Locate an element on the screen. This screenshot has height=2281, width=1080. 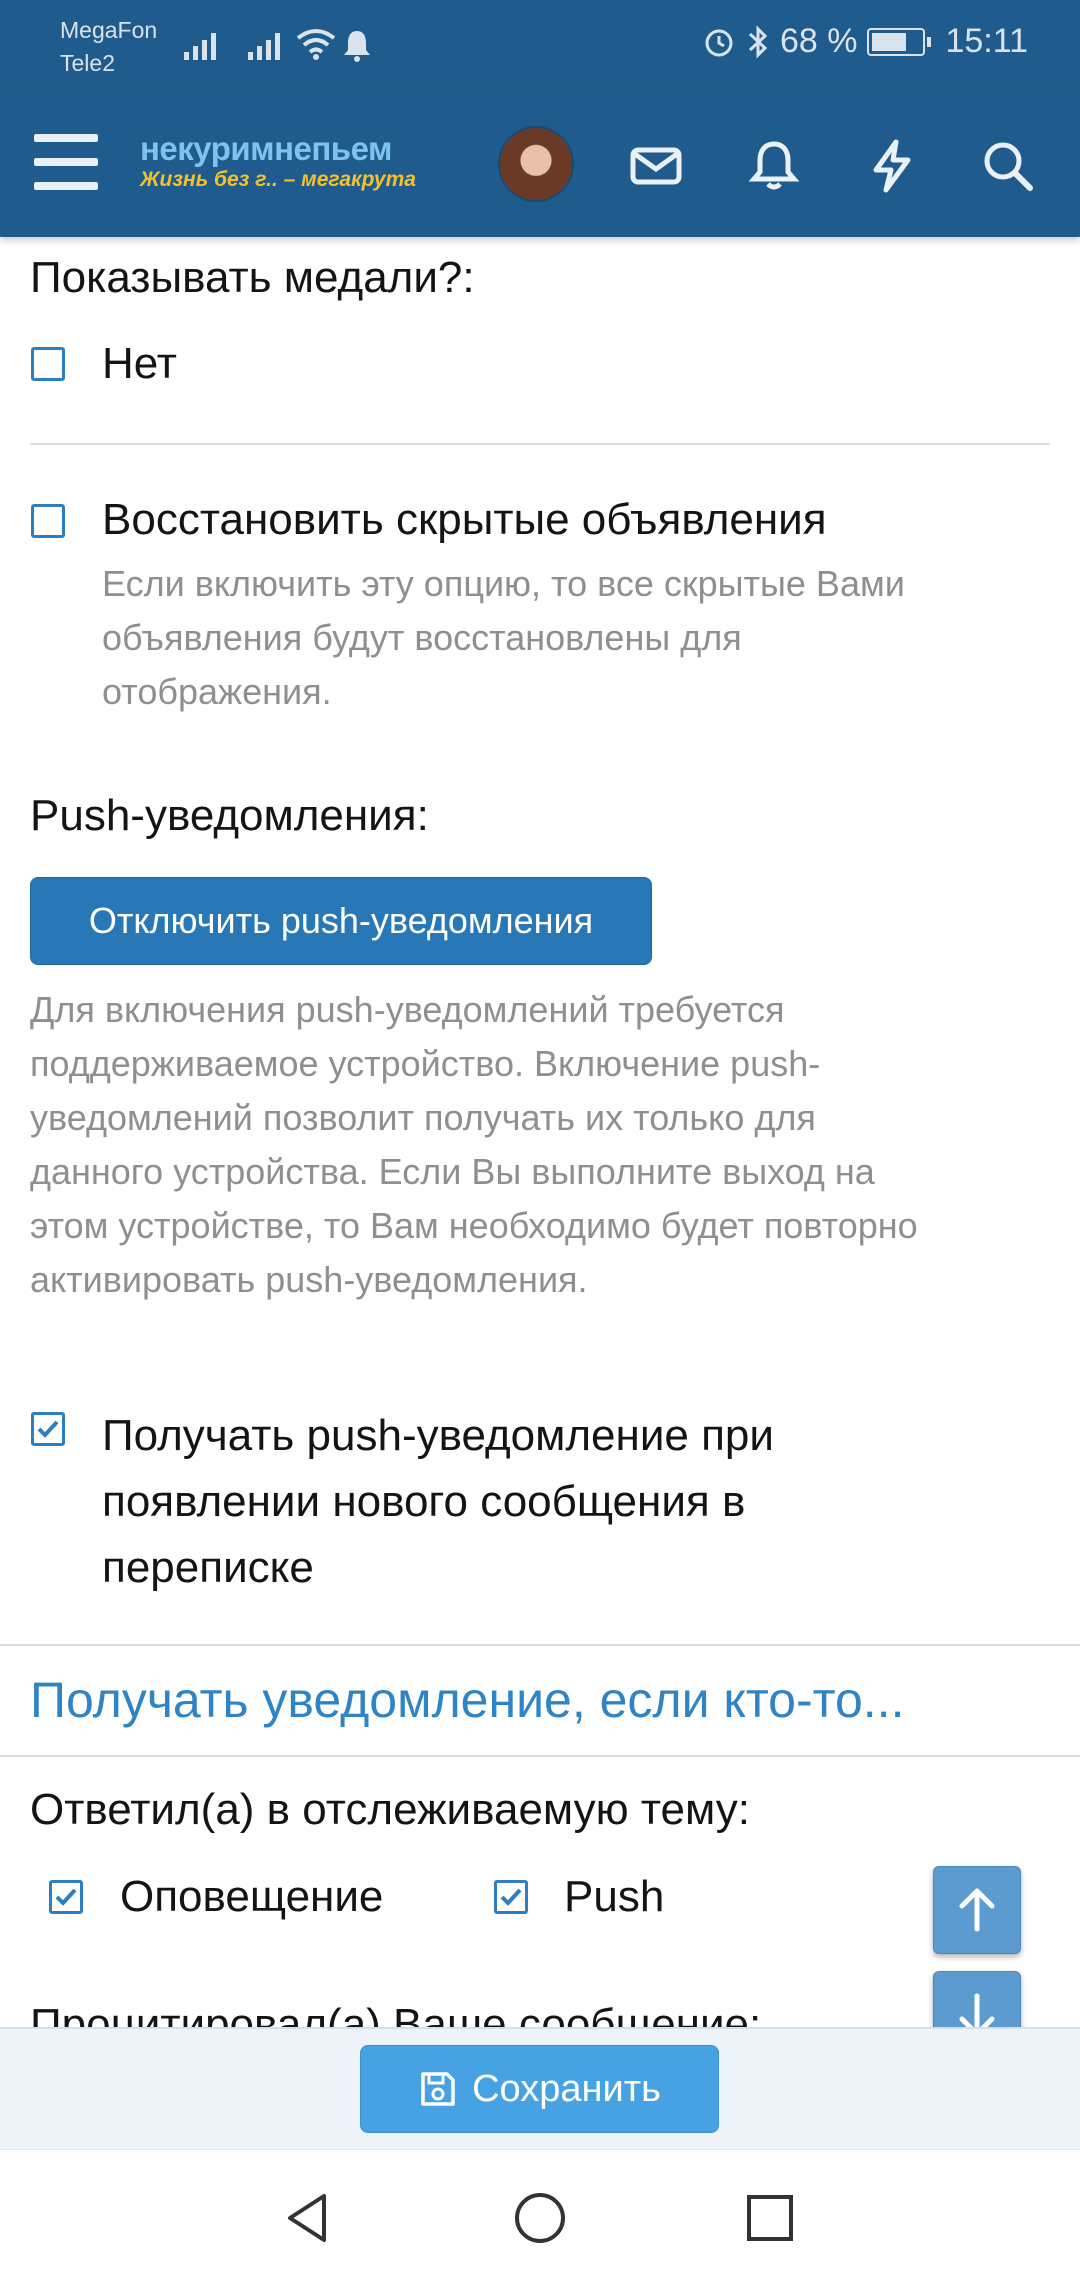
label-line: появлении нового сообщения в is located at coordinates (424, 1501).